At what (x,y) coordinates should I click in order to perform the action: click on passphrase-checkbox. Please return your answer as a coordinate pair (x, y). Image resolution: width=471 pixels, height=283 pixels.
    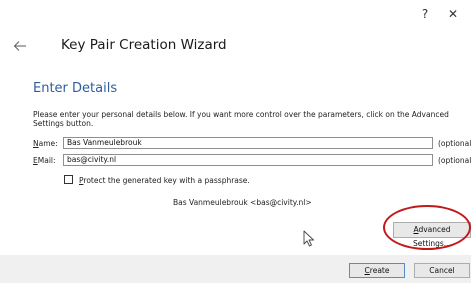
    Looking at the image, I should click on (68, 179).